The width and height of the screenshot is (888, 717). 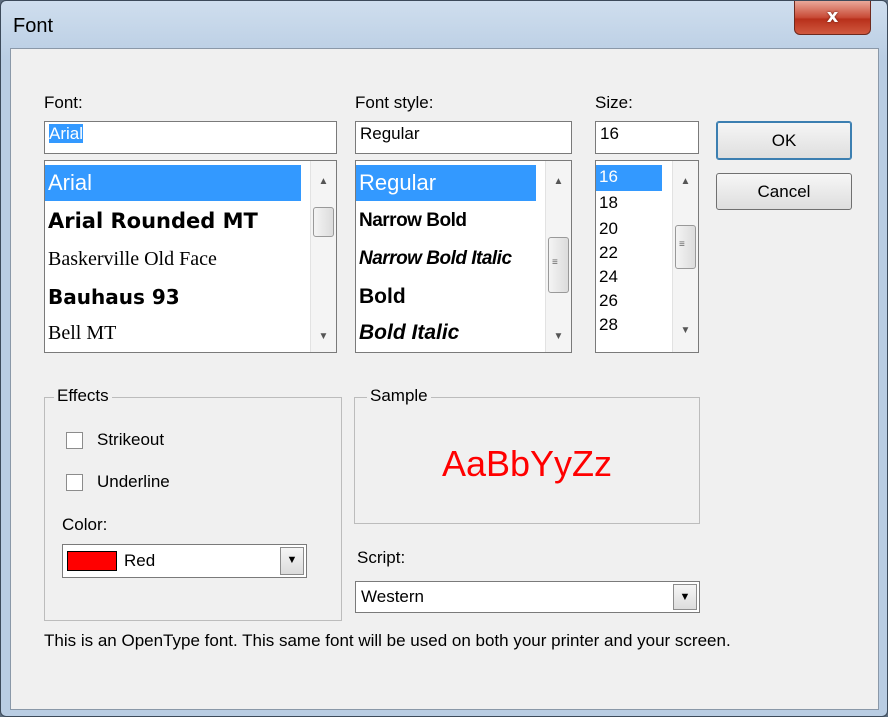 I want to click on font-style-item-regular: Regular, so click(x=446, y=183).